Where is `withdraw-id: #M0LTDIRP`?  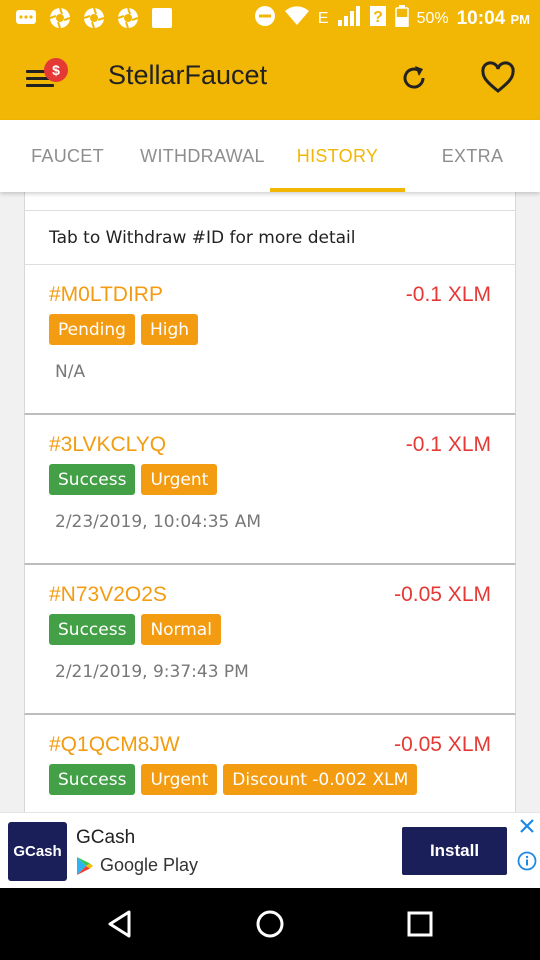 withdraw-id: #M0LTDIRP is located at coordinates (106, 294).